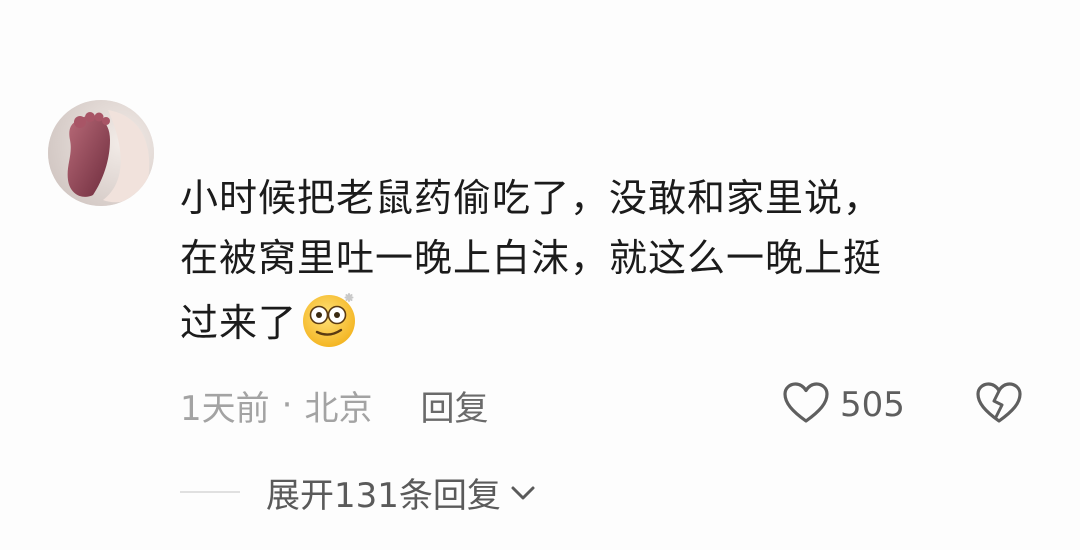  What do you see at coordinates (210, 492) in the screenshot?
I see `divider-line` at bounding box center [210, 492].